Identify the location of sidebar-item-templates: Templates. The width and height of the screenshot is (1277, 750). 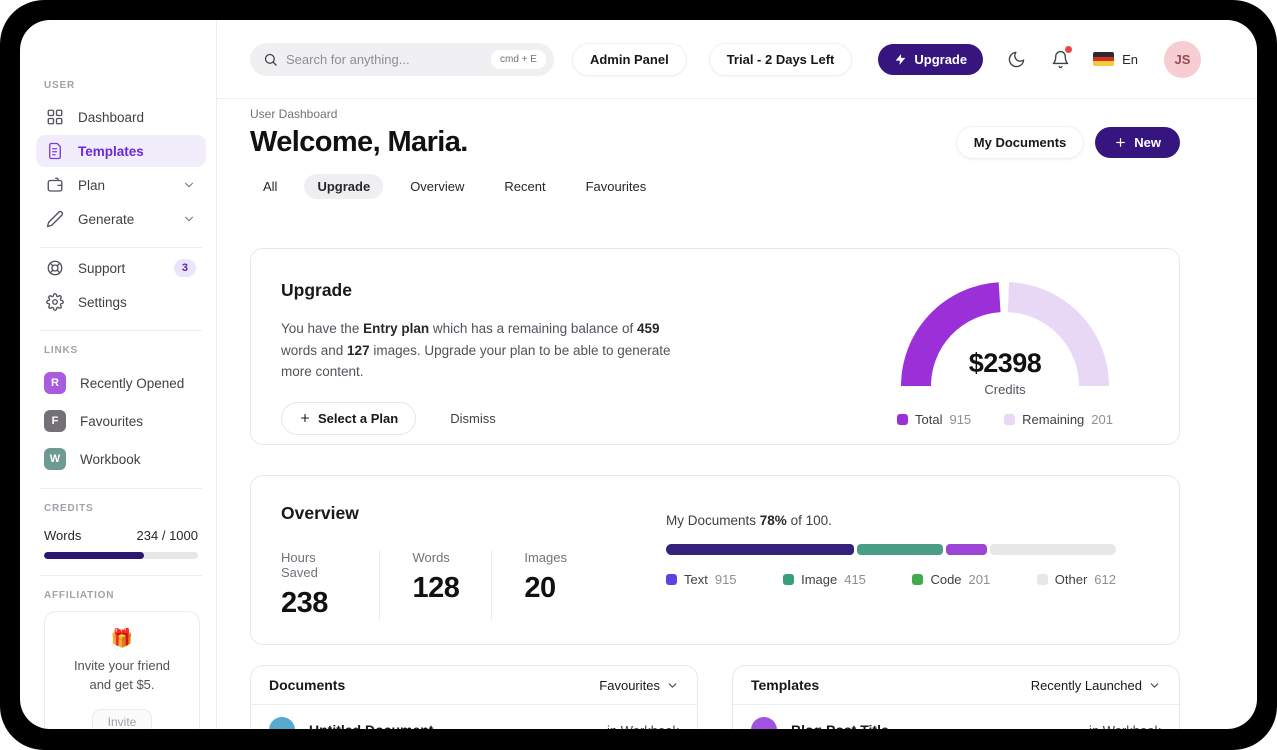
(121, 151).